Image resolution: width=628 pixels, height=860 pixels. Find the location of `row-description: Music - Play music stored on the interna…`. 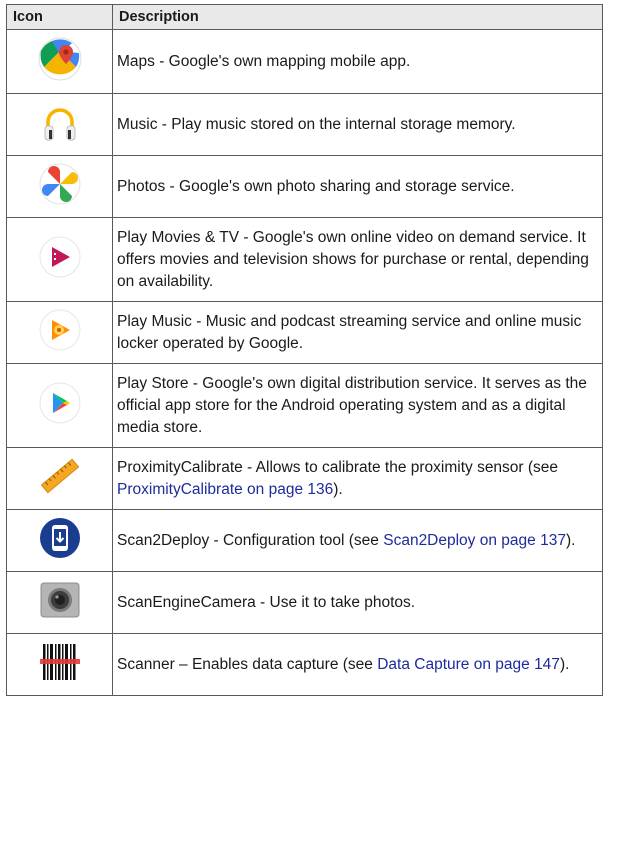

row-description: Music - Play music stored on the interna… is located at coordinates (357, 124).